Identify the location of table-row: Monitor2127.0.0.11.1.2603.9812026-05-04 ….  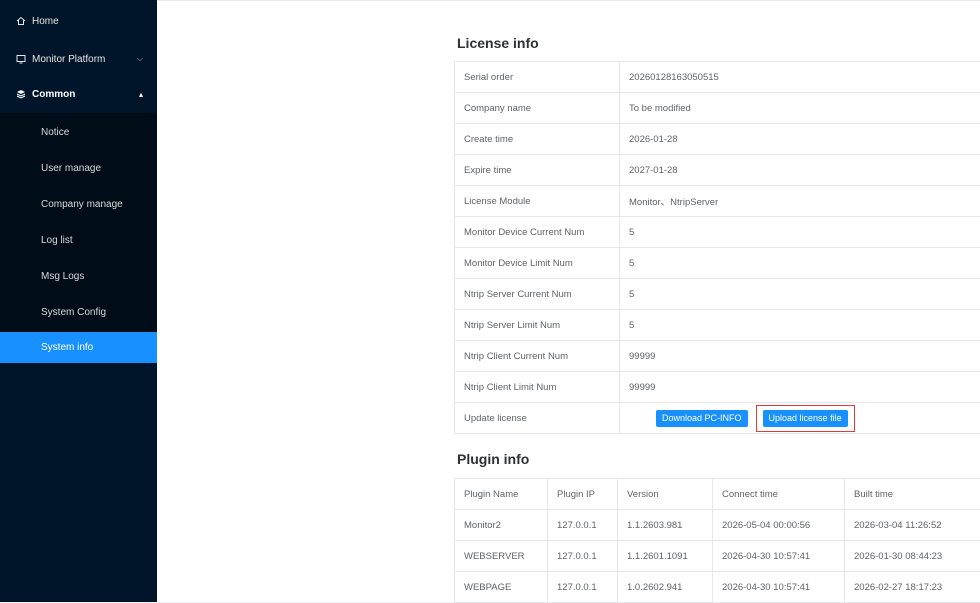
(717, 525).